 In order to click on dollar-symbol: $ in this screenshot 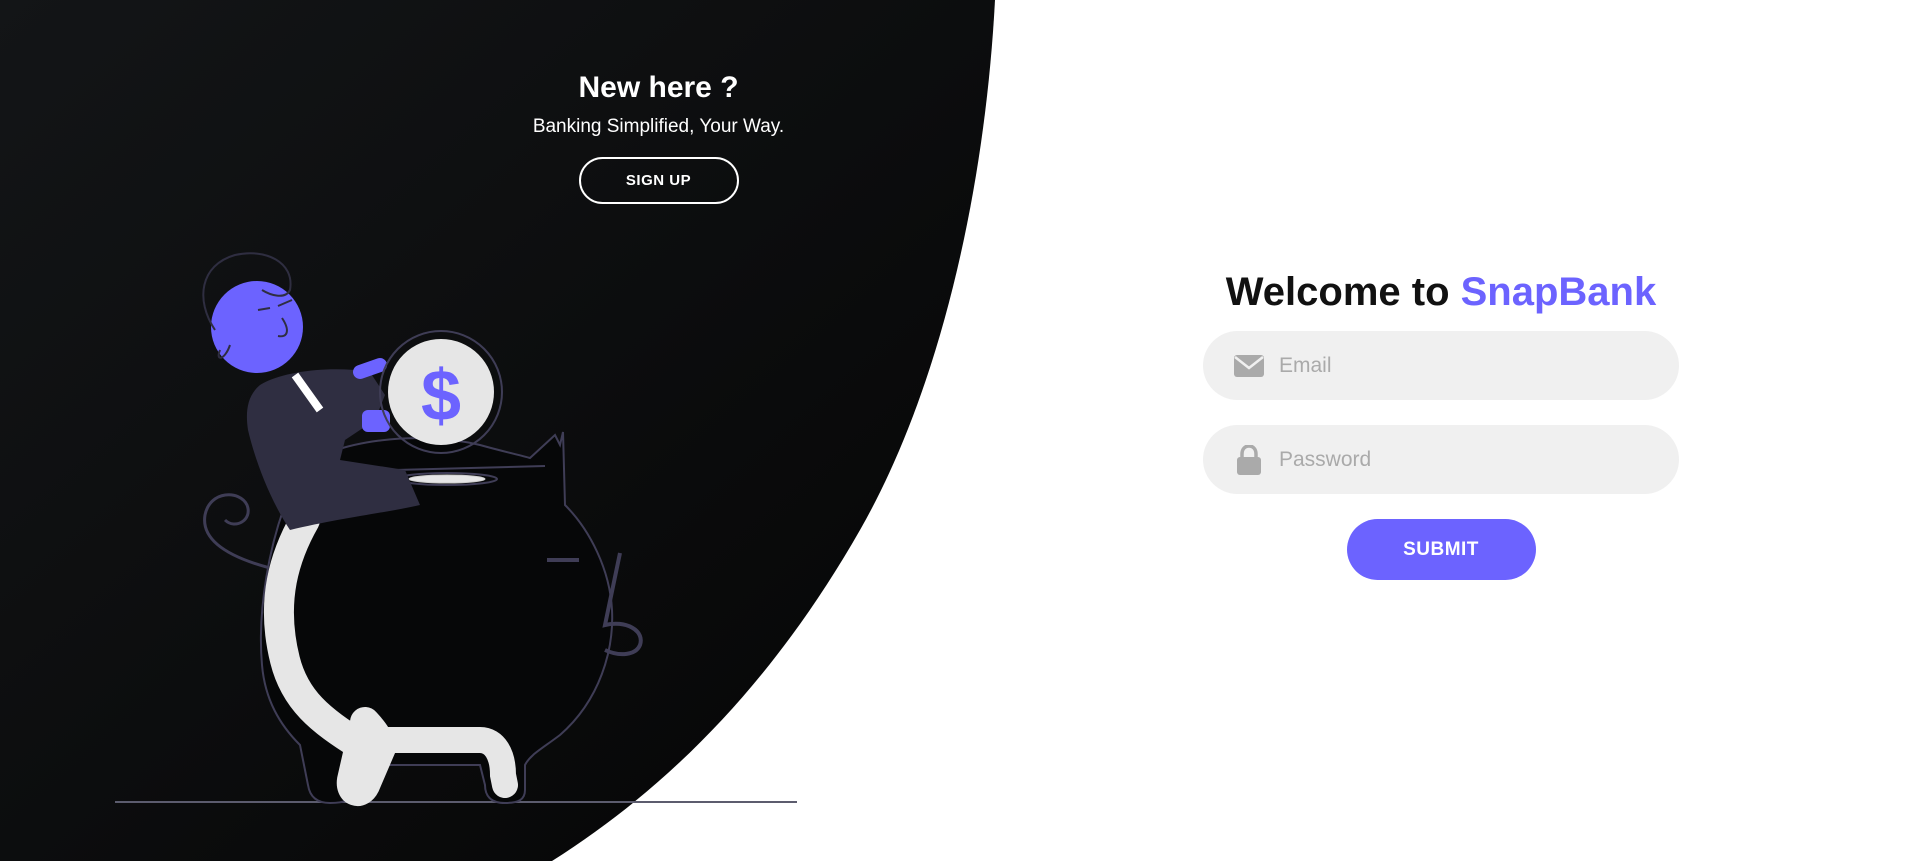, I will do `click(441, 396)`.